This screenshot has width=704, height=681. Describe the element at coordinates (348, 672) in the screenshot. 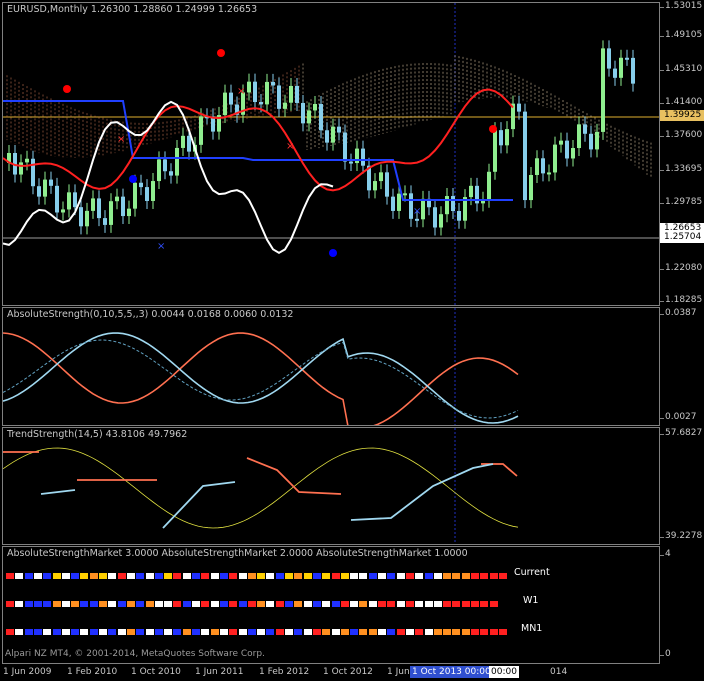

I see `time-label: 1 Oct 2012` at that location.